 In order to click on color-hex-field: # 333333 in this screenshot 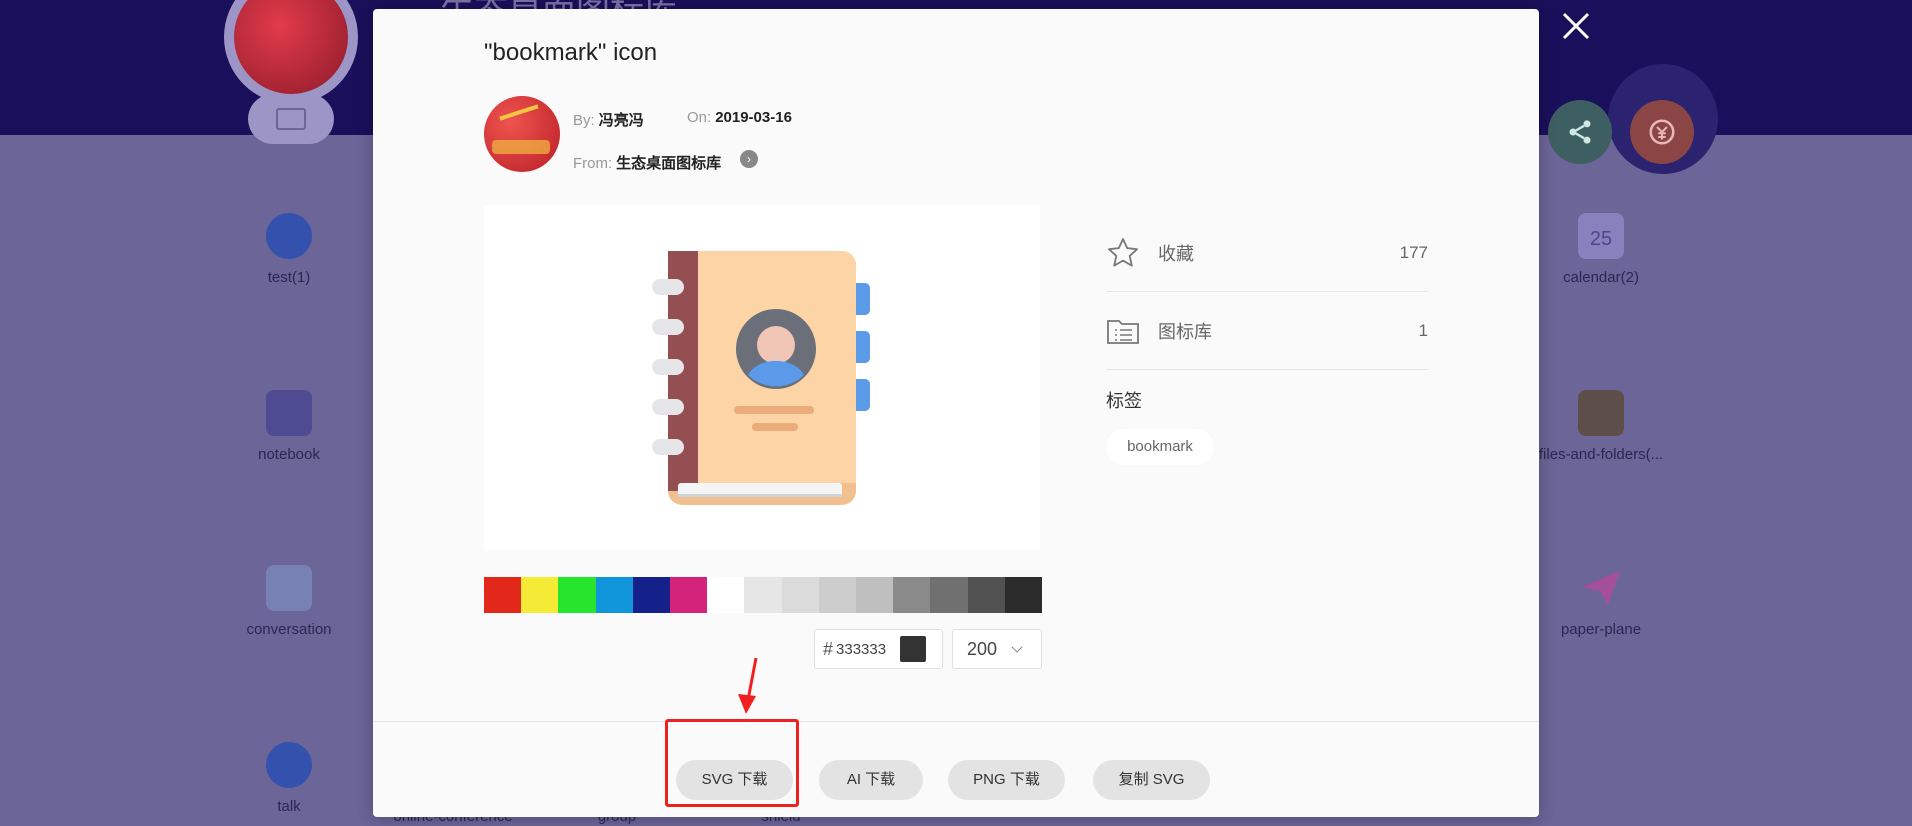, I will do `click(878, 649)`.